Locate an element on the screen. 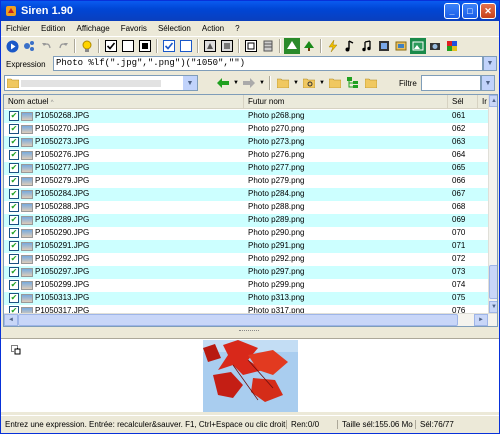 The image size is (500, 434). table-row: ✔ P1050289.JPG Photo p289.png 069 is located at coordinates (246, 220).